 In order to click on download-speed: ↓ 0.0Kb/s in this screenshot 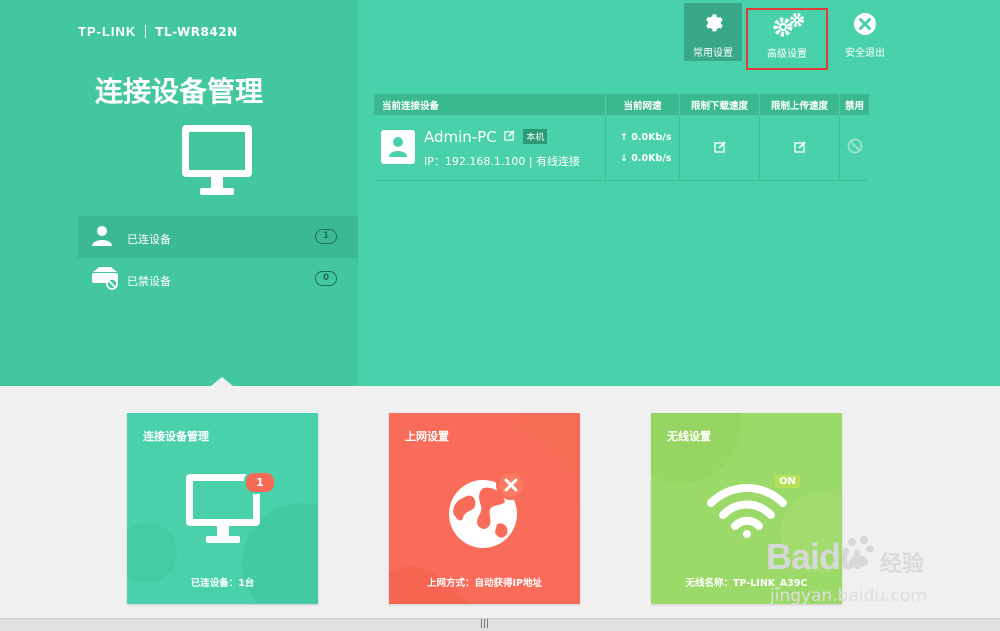, I will do `click(646, 158)`.